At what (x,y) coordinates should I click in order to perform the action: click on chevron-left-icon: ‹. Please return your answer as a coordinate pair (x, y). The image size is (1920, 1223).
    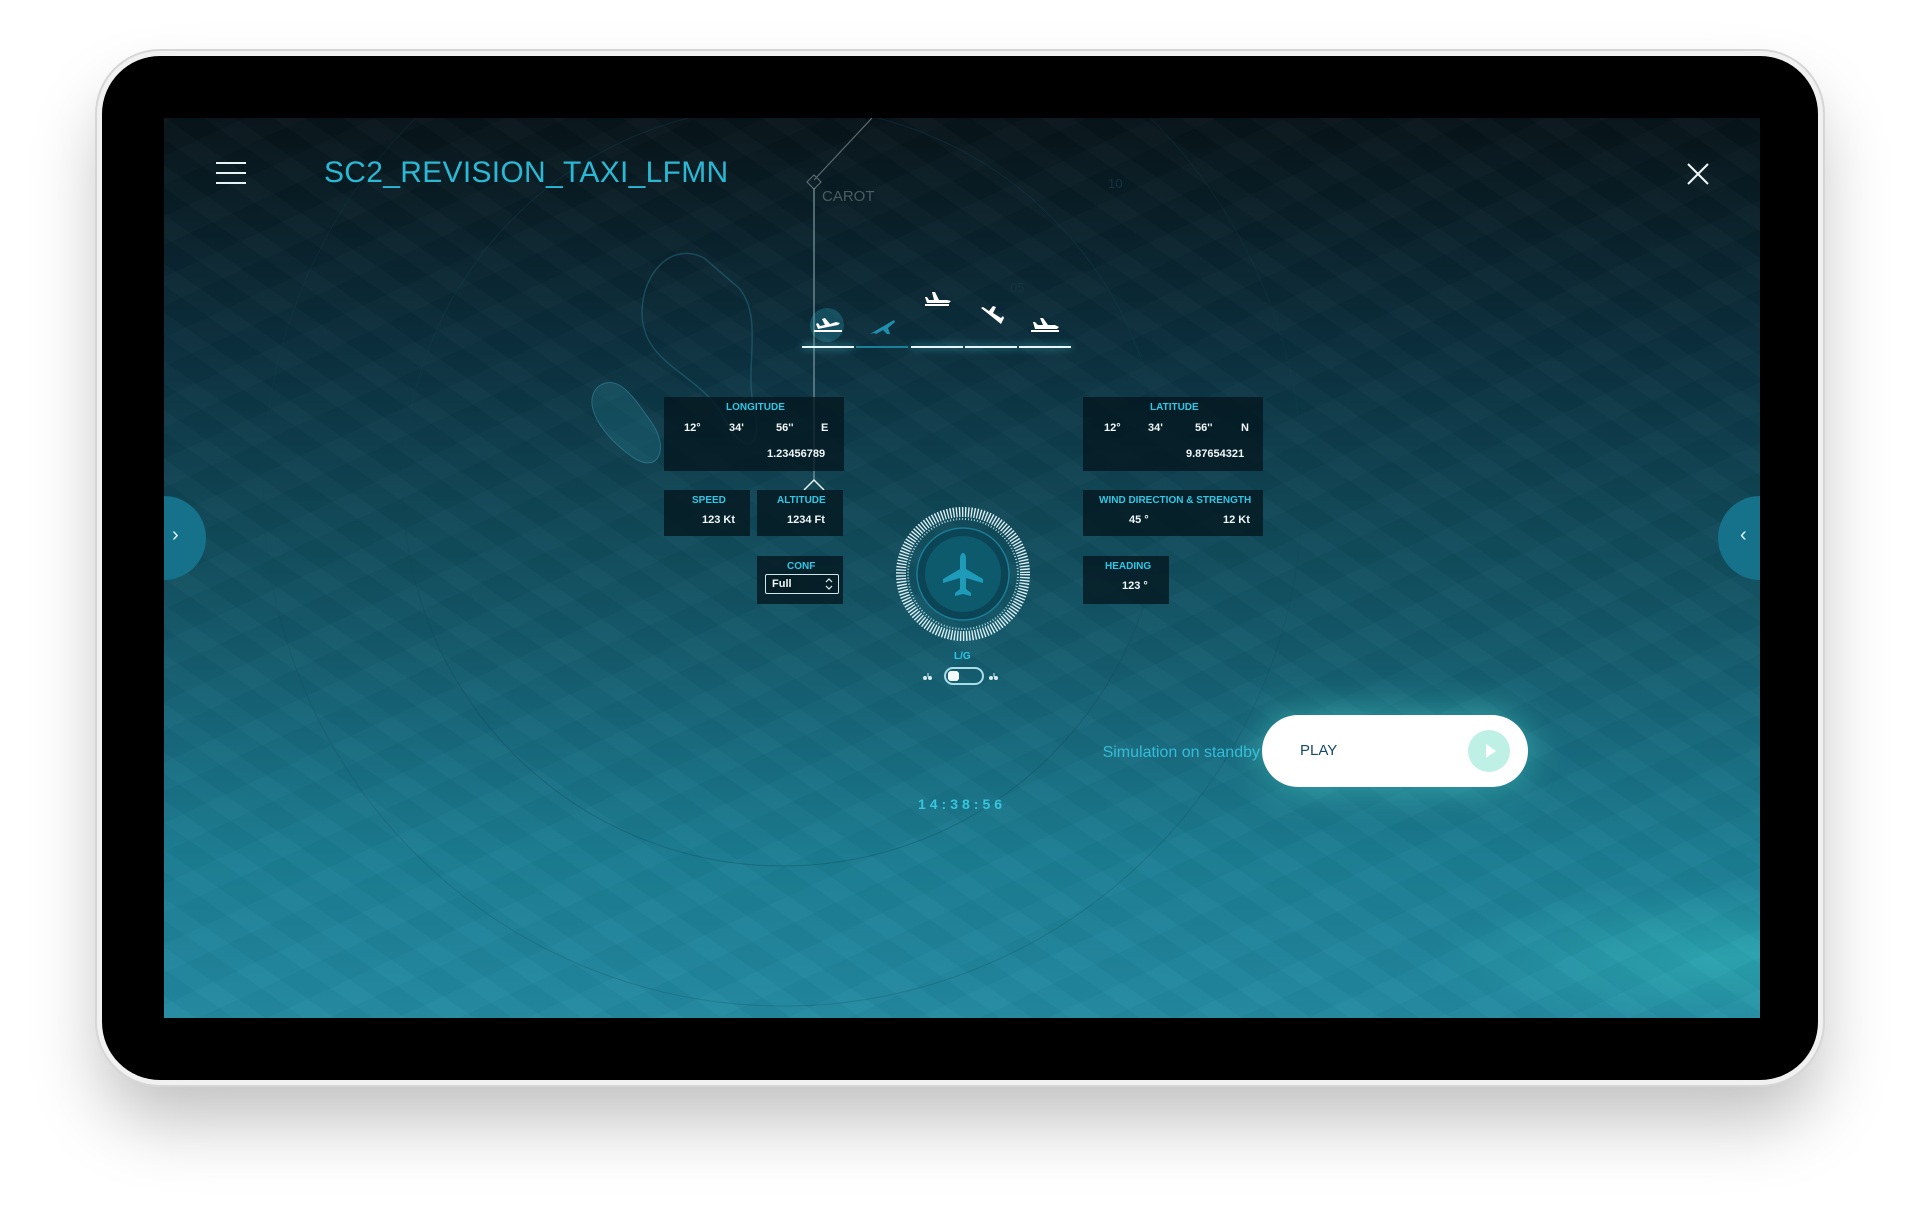
    Looking at the image, I should click on (1743, 535).